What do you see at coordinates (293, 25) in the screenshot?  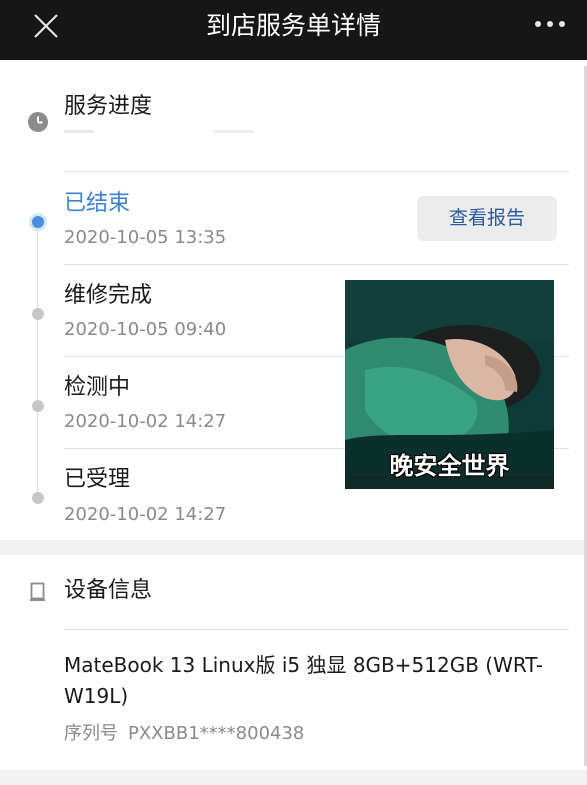 I see `page-title: 到店服务单详情` at bounding box center [293, 25].